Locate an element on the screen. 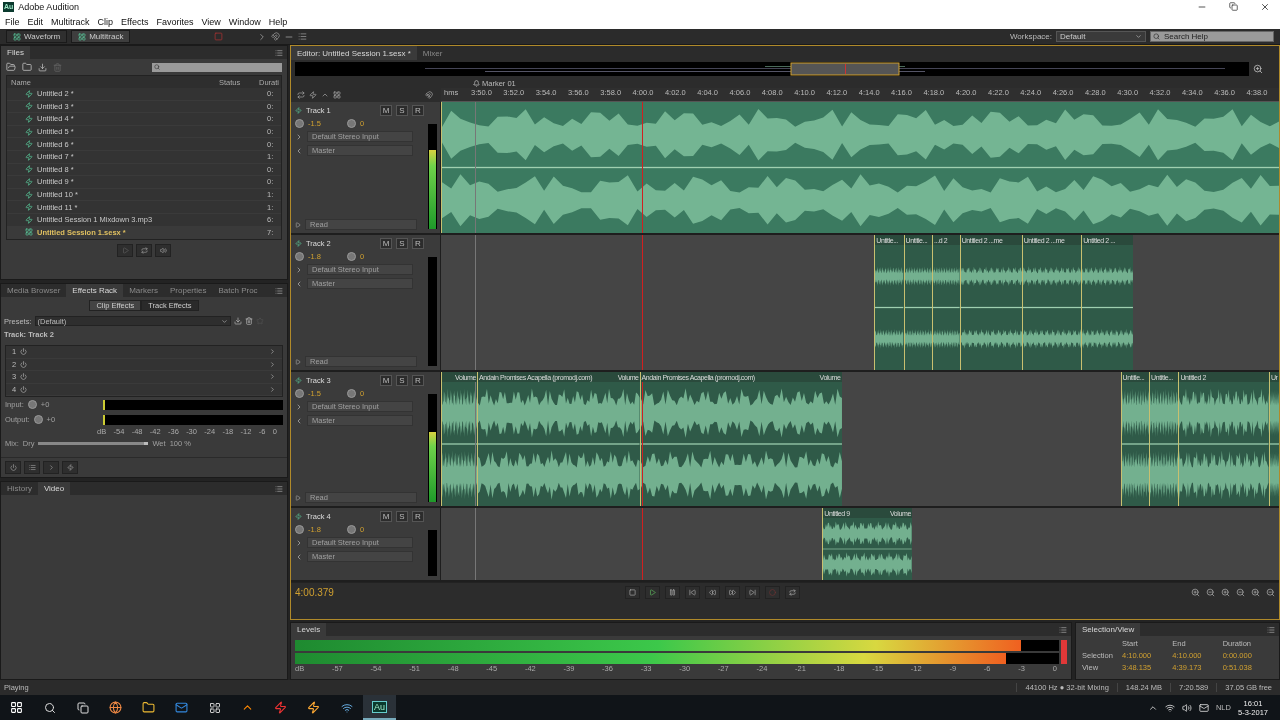  panel-tab: Selection/View is located at coordinates (1108, 629).